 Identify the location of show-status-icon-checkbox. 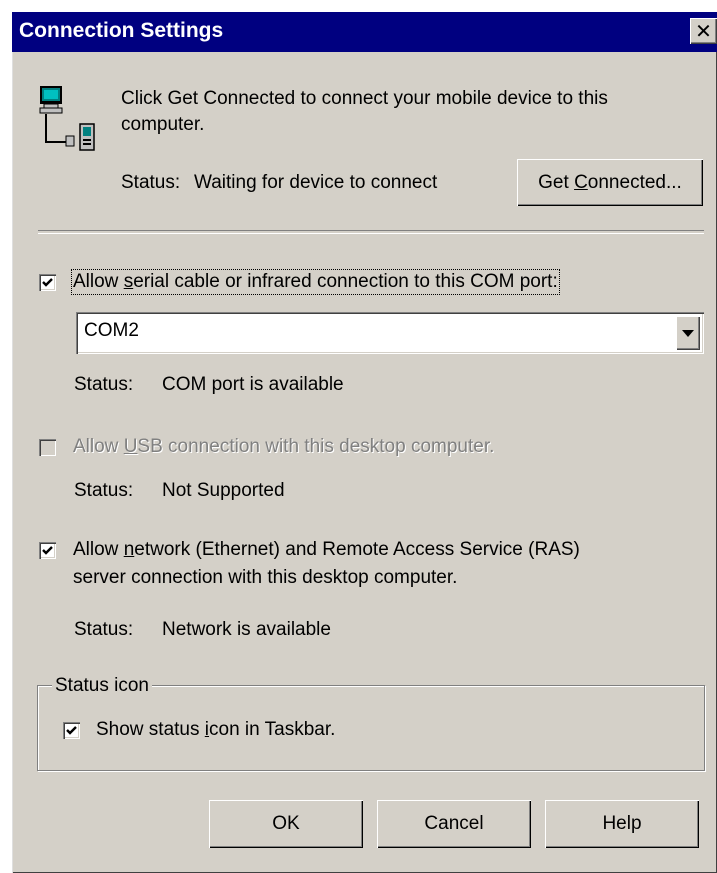
(71, 730).